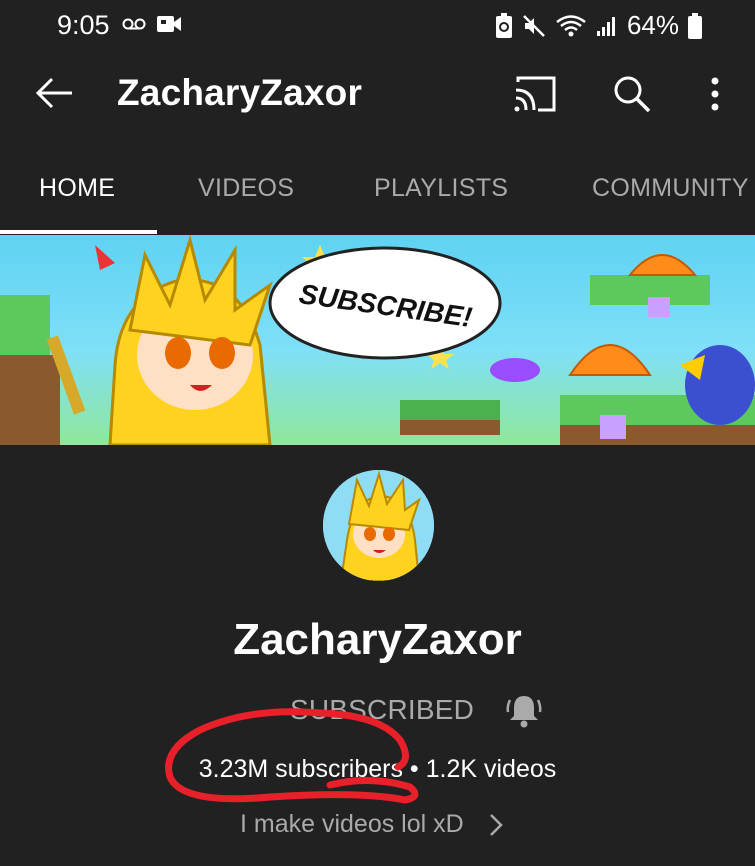 The width and height of the screenshot is (755, 866). Describe the element at coordinates (571, 25) in the screenshot. I see `wifi-icon` at that location.